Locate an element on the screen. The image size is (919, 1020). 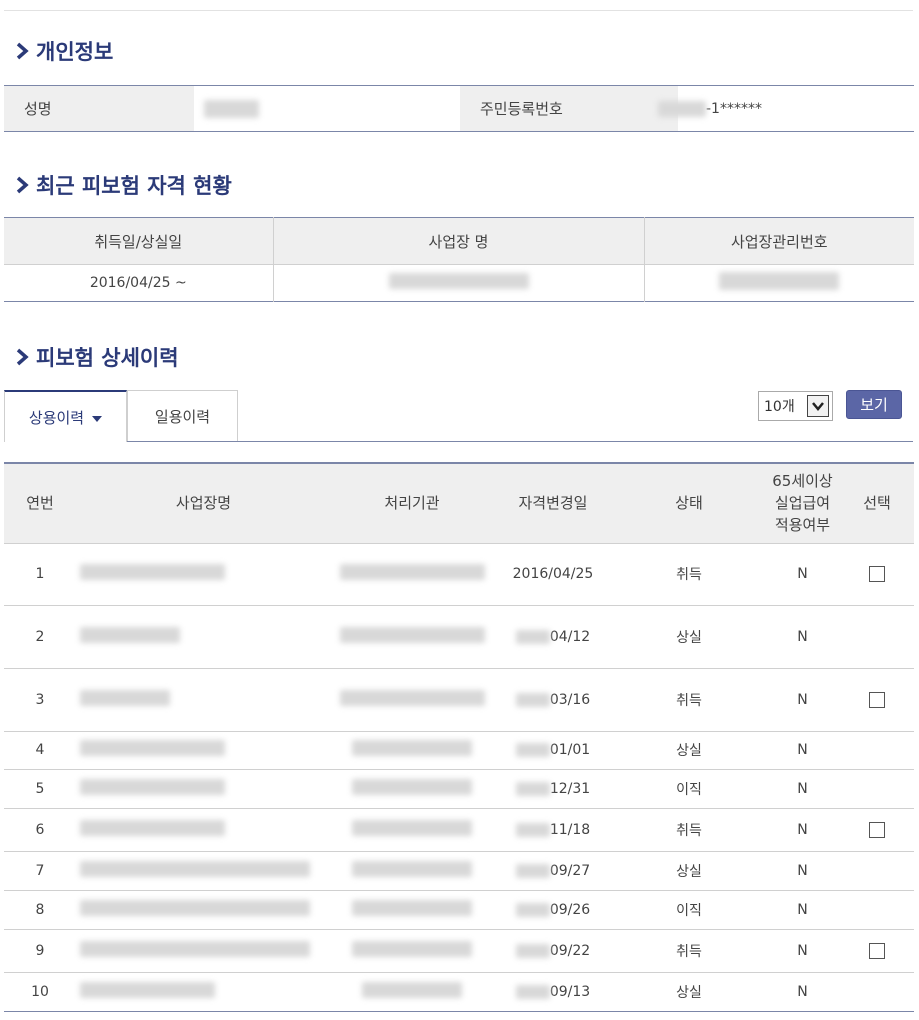
table-row: 2016/04/25 ~ is located at coordinates (459, 283).